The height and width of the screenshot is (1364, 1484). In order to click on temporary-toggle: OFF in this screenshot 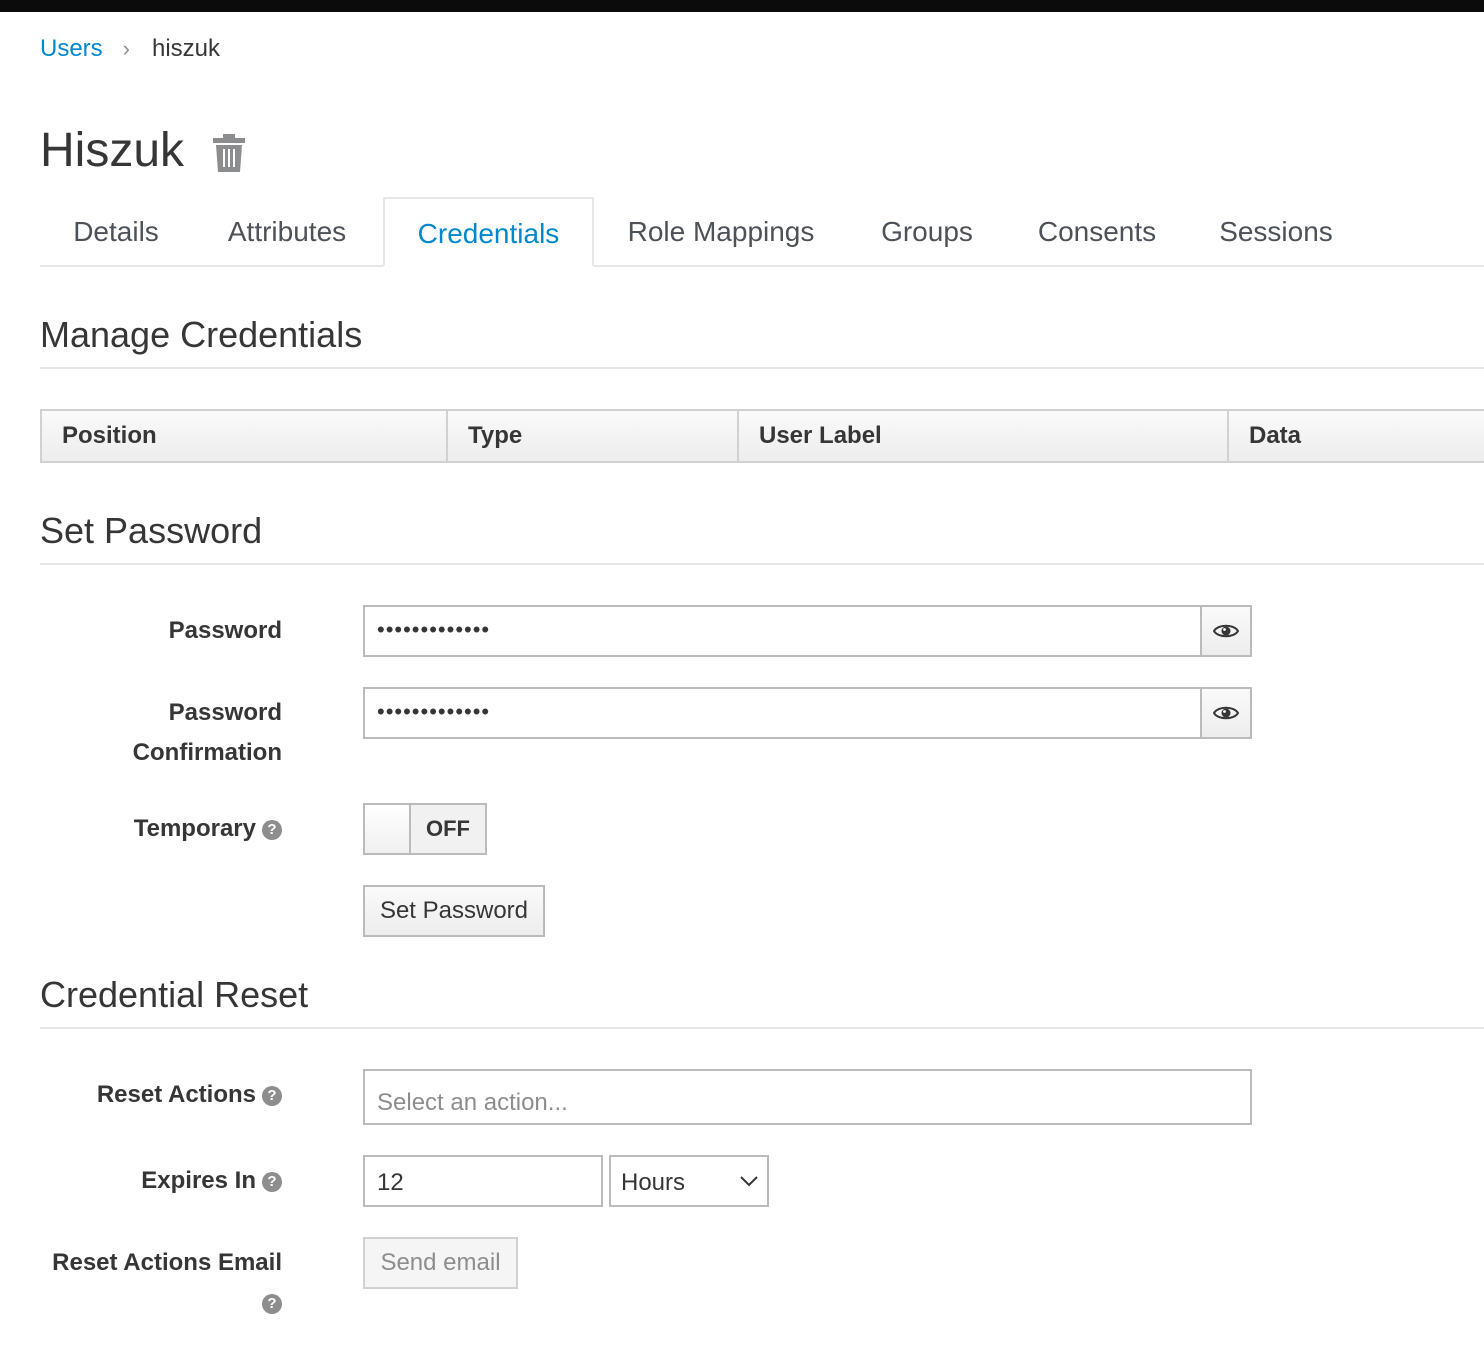, I will do `click(425, 829)`.